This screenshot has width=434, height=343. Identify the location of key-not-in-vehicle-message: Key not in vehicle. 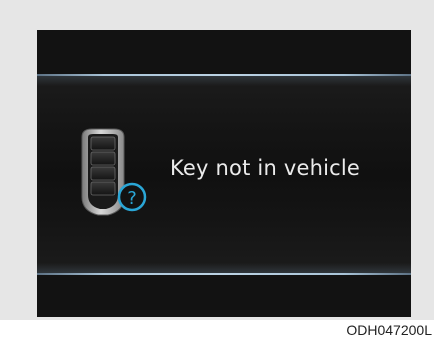
(265, 168).